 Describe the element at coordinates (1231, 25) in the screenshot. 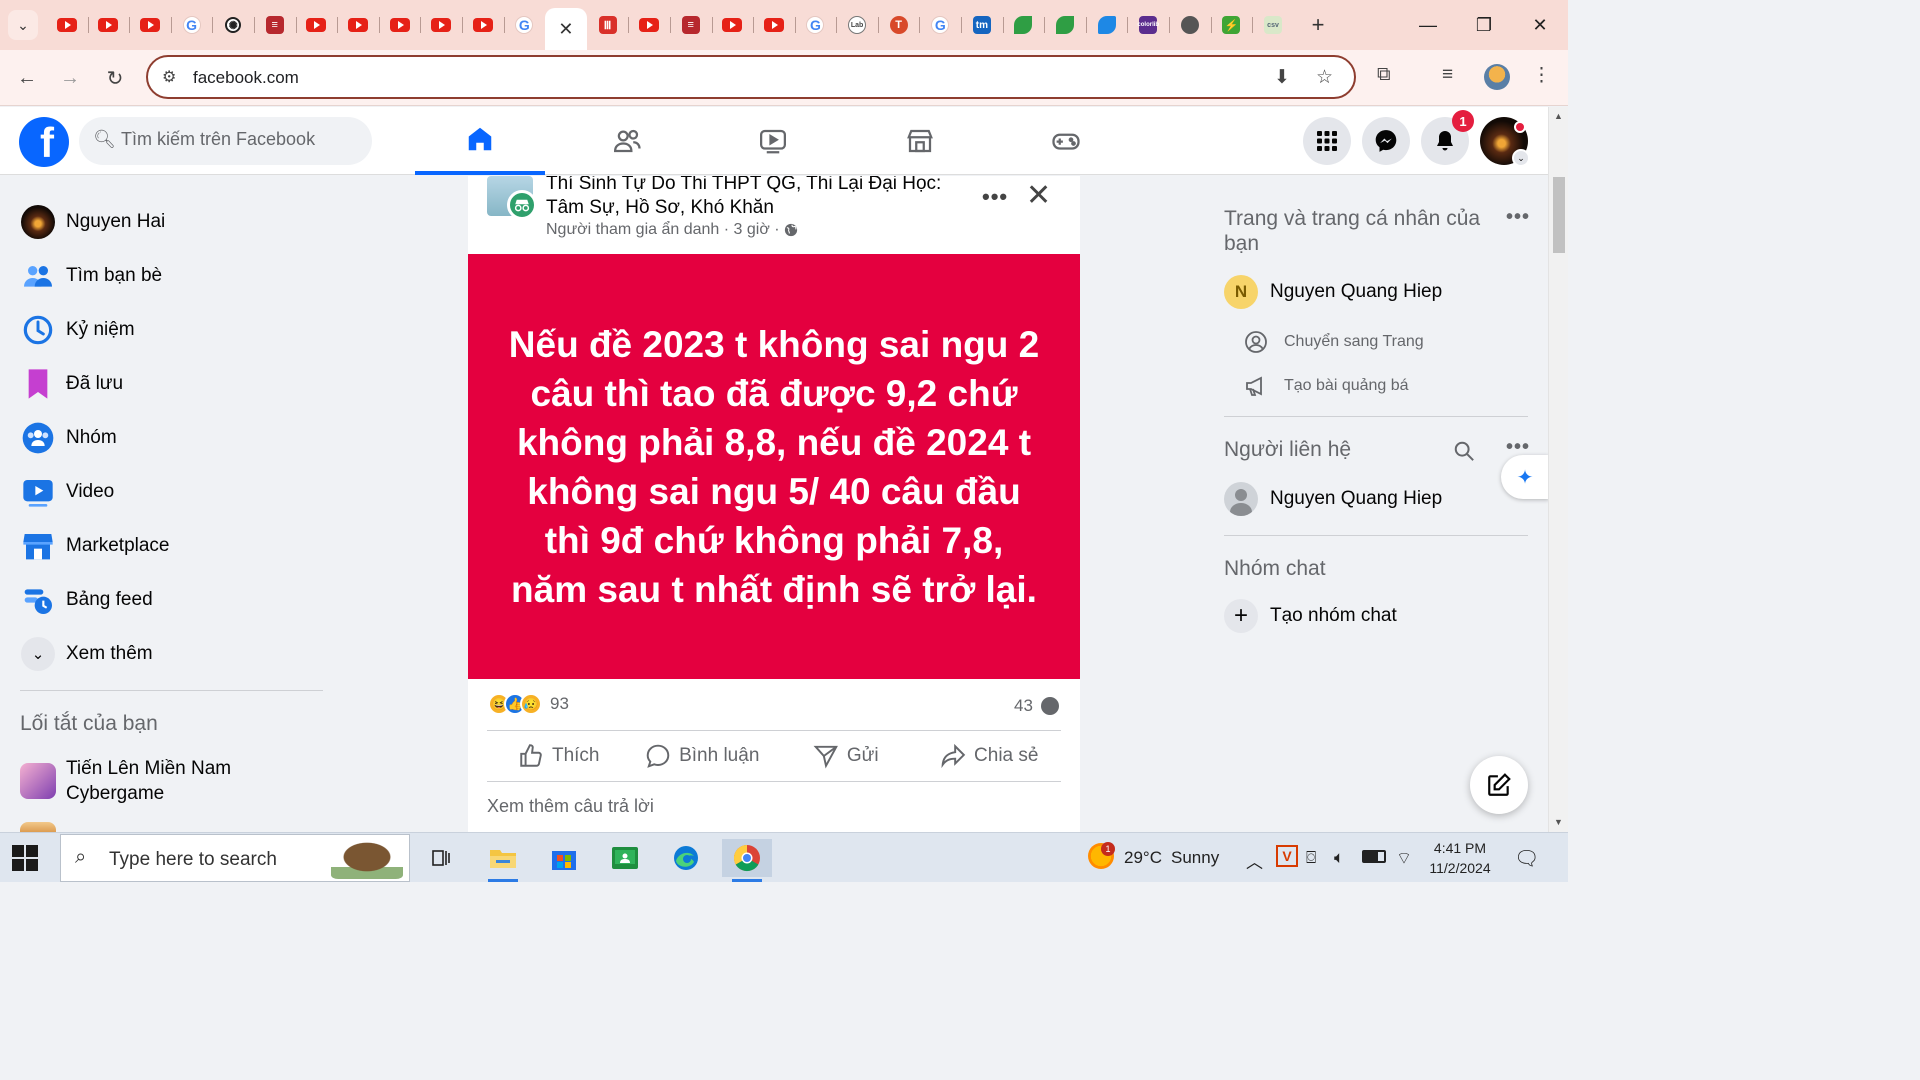

I see `browser-tab: ⚡` at that location.